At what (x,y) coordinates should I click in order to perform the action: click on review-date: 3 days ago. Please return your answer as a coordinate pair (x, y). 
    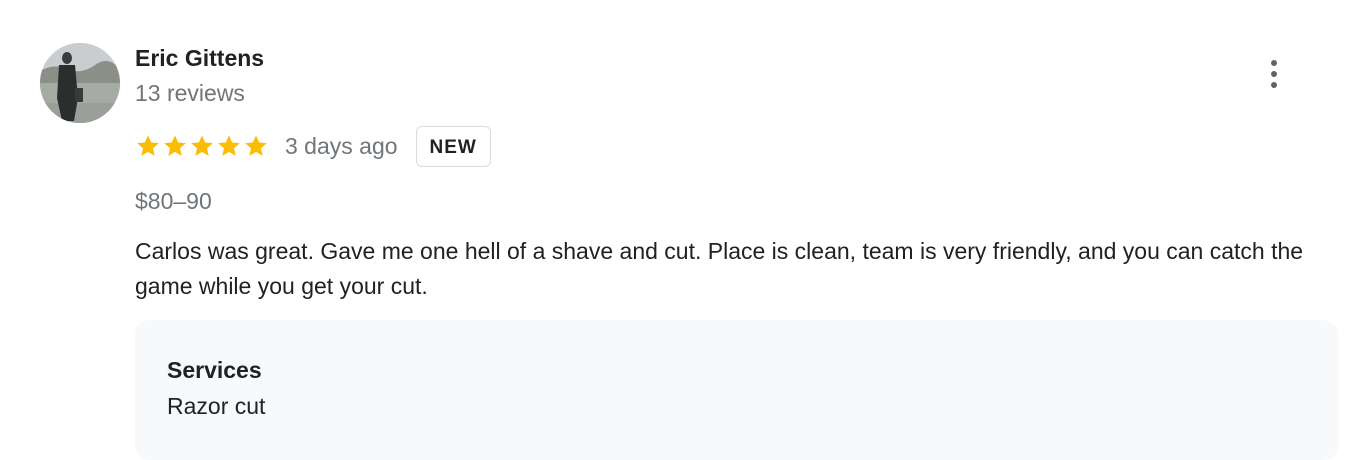
    Looking at the image, I should click on (341, 146).